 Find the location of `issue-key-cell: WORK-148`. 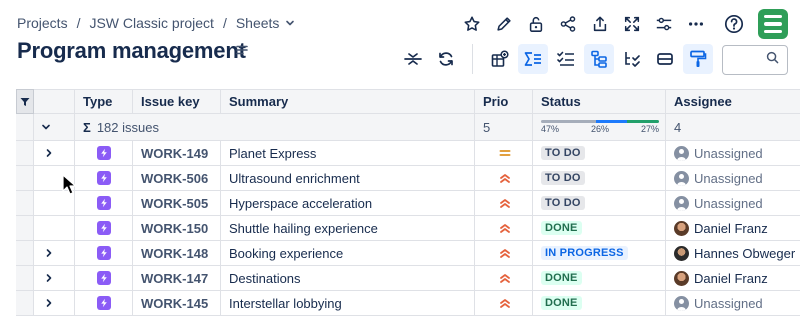

issue-key-cell: WORK-148 is located at coordinates (177, 253).